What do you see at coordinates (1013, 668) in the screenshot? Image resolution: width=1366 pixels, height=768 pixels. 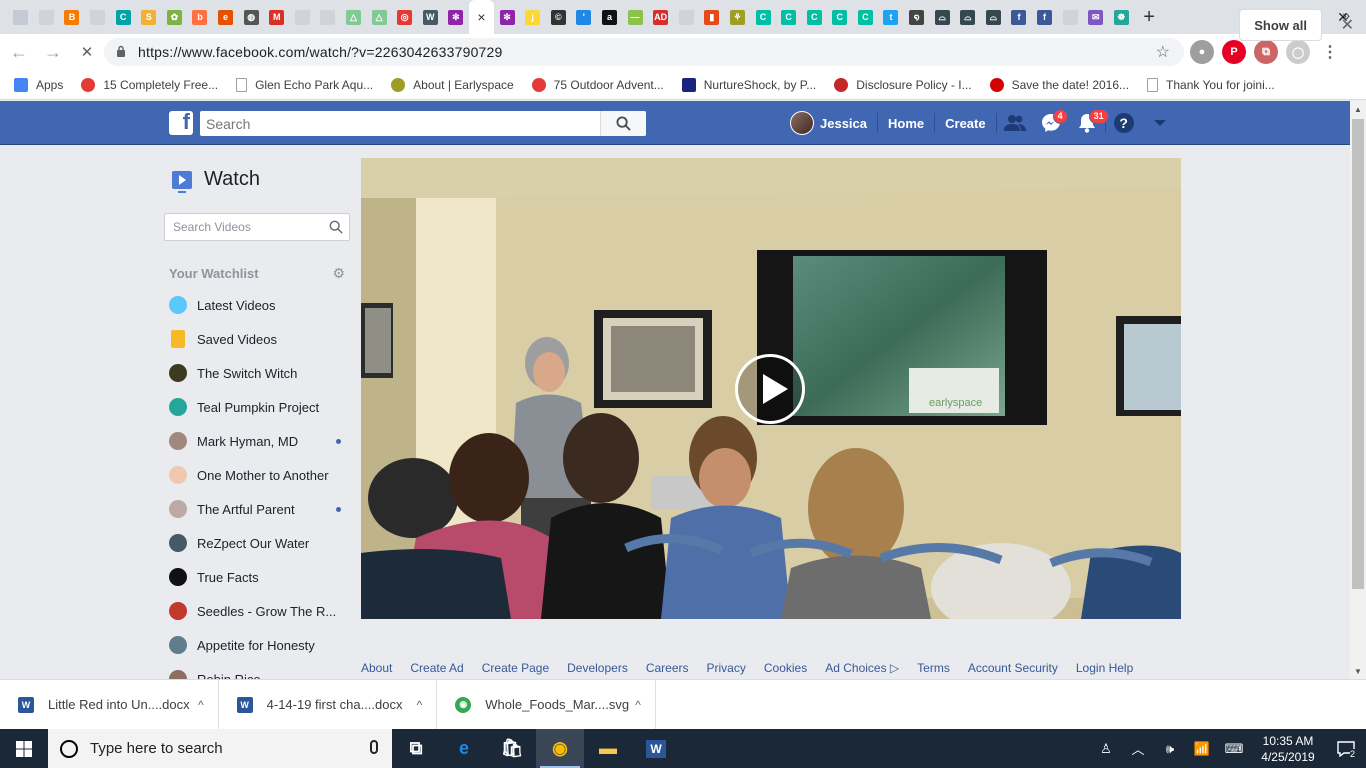 I see `footer-link: Account Security` at bounding box center [1013, 668].